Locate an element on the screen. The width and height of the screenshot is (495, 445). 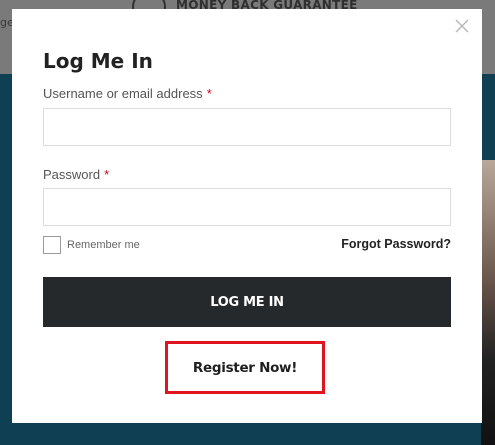
login-button: LOG ME IN is located at coordinates (247, 302).